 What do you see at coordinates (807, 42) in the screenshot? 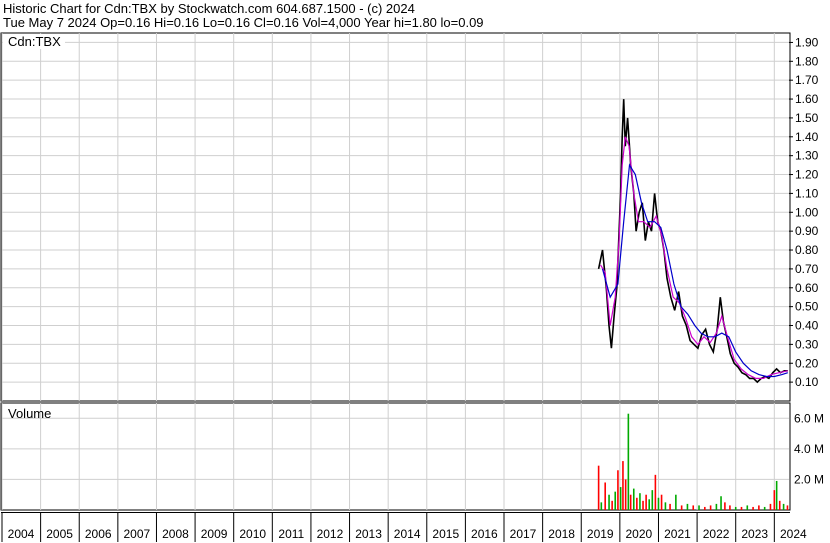
I see `y-tick-label: 1.90` at bounding box center [807, 42].